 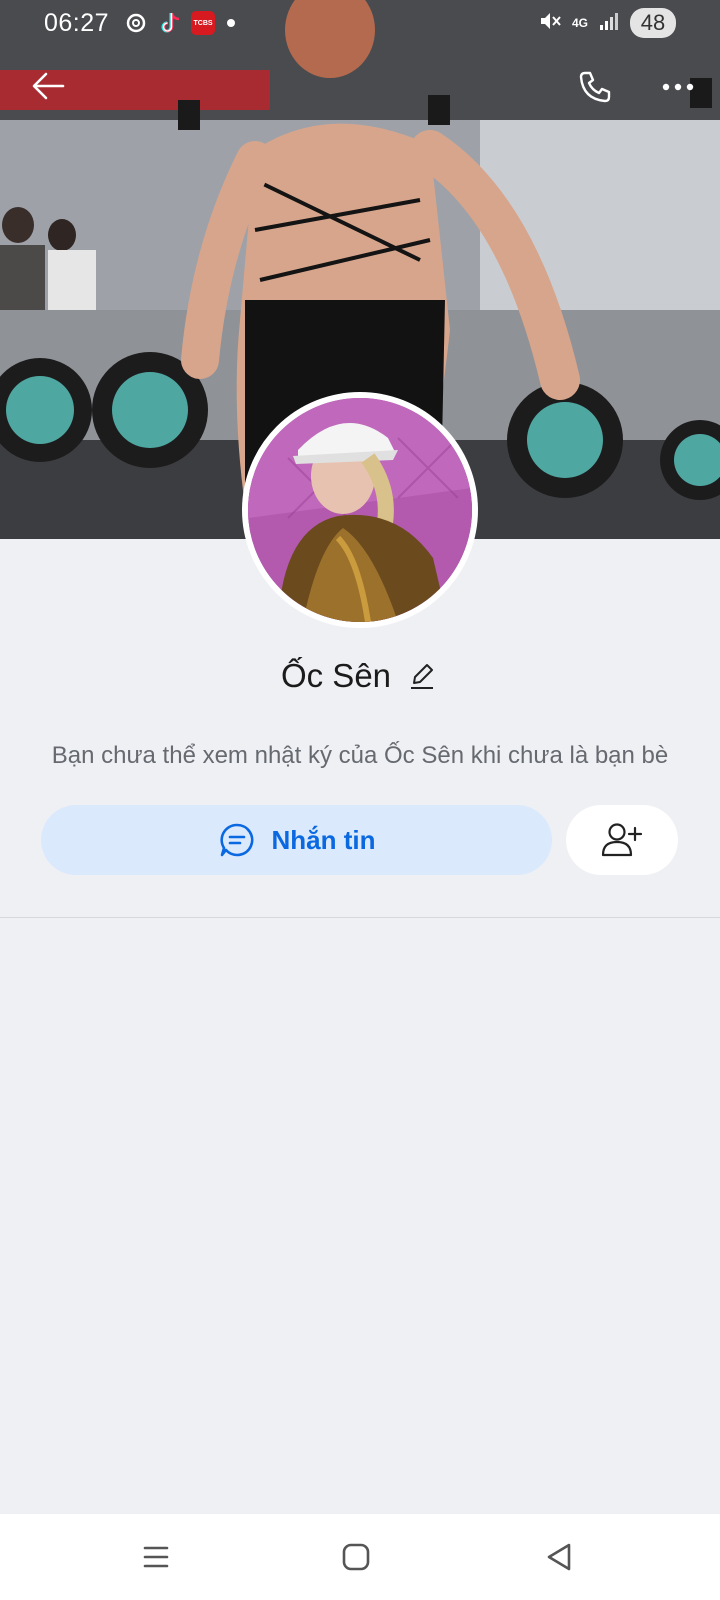 I want to click on more-options-button, so click(x=678, y=87).